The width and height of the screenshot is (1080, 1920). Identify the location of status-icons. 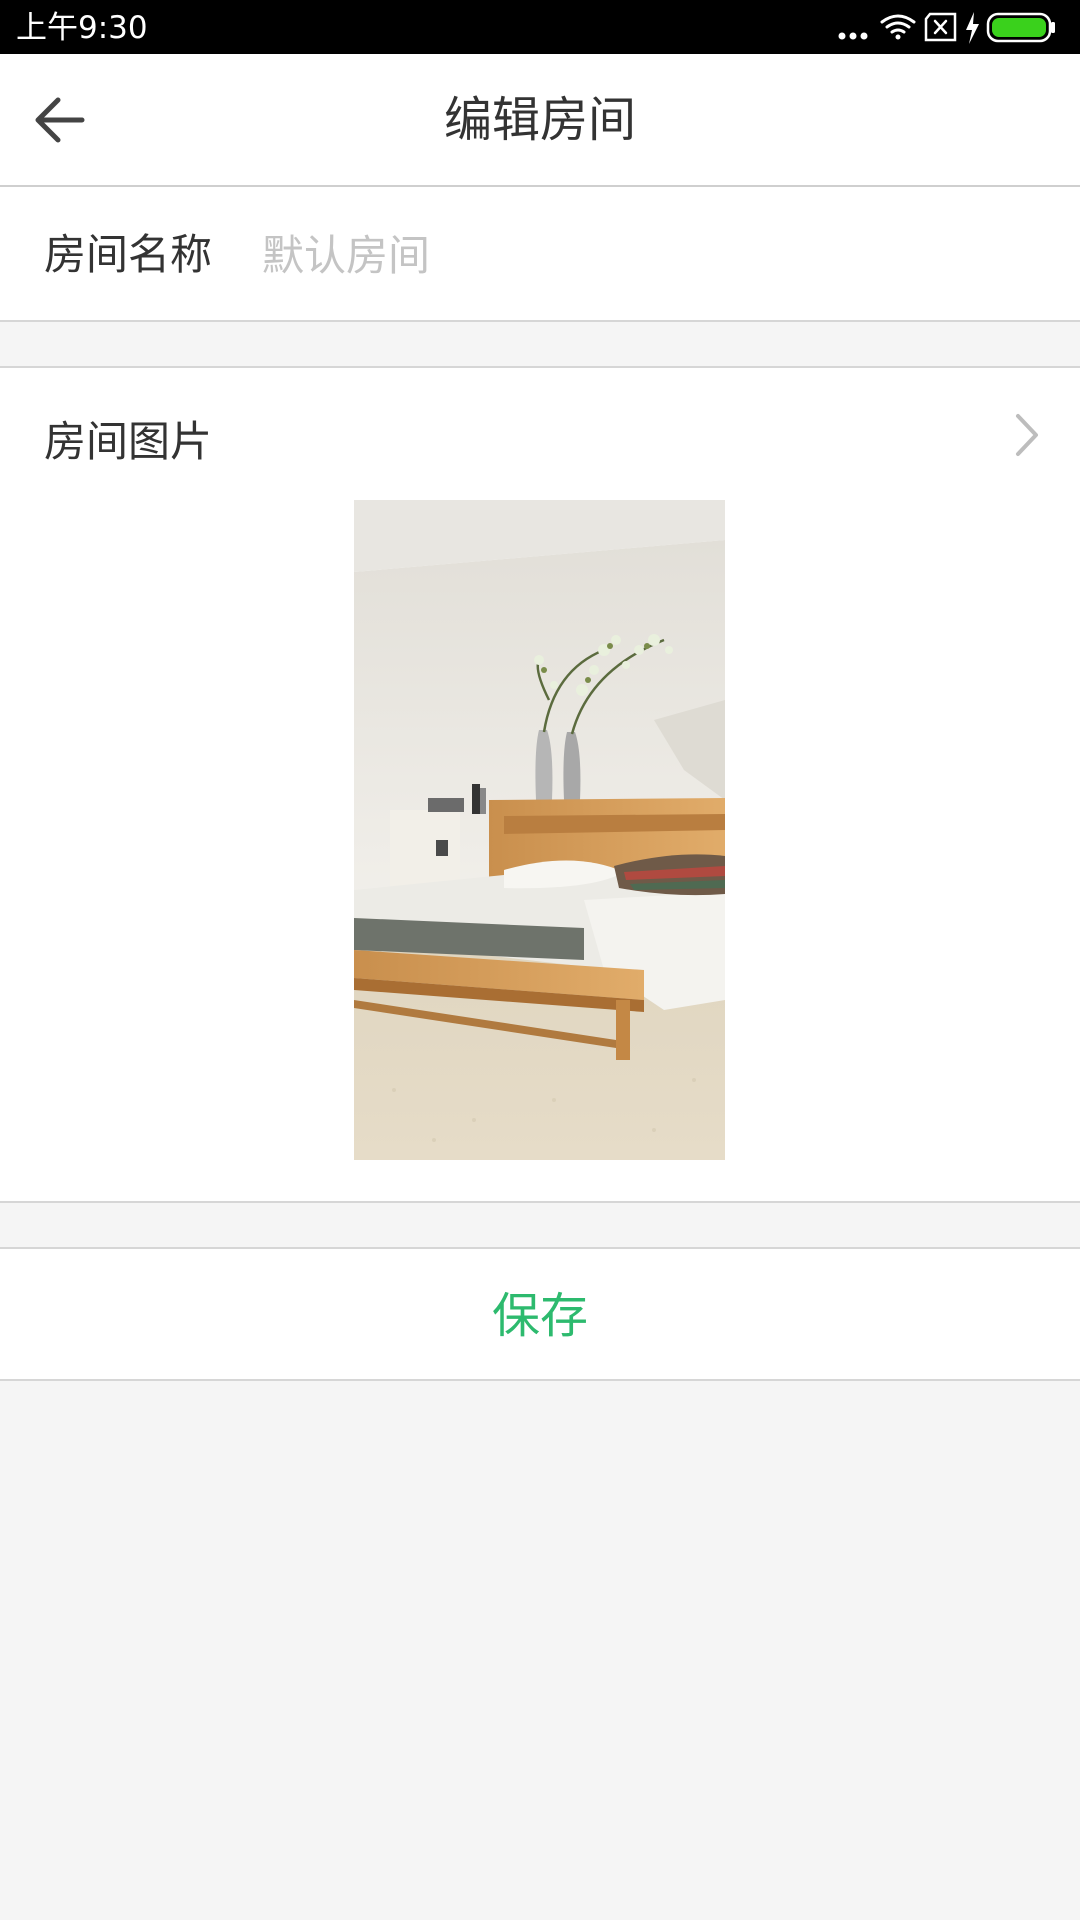
(950, 28).